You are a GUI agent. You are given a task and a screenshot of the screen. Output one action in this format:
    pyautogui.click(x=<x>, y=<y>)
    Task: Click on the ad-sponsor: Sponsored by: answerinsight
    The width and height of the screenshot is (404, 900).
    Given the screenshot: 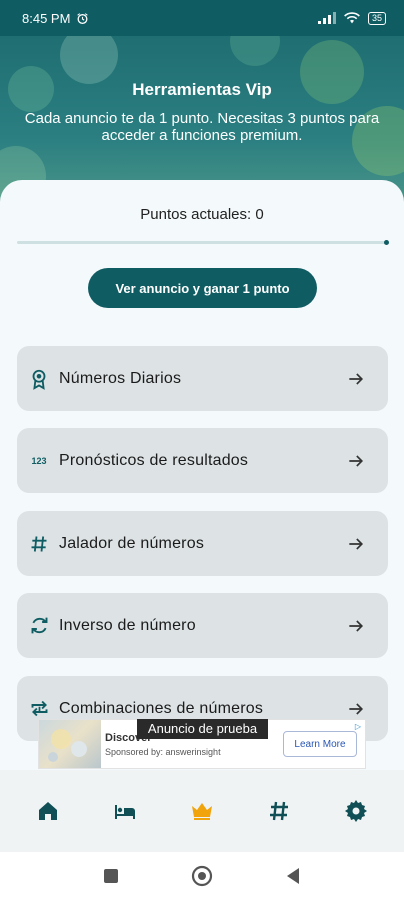 What is the action you would take?
    pyautogui.click(x=163, y=751)
    